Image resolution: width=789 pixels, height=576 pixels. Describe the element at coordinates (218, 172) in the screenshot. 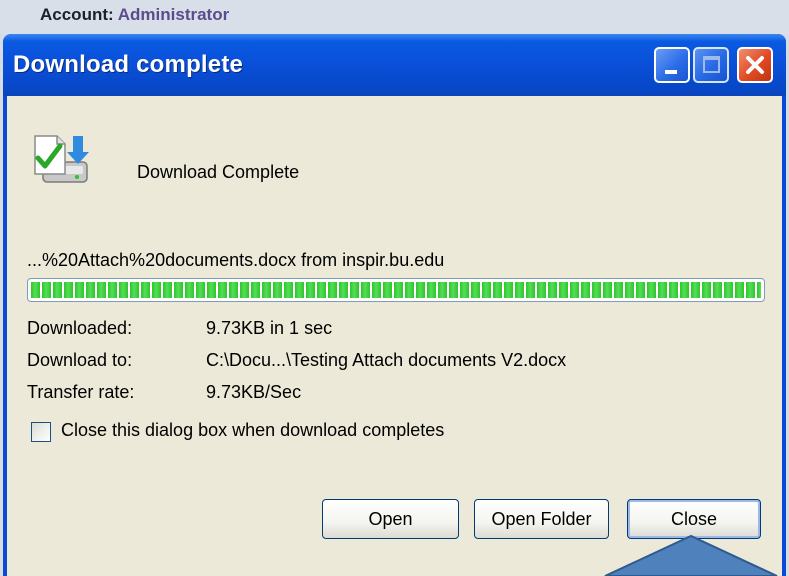

I see `status-heading: Download Complete` at that location.